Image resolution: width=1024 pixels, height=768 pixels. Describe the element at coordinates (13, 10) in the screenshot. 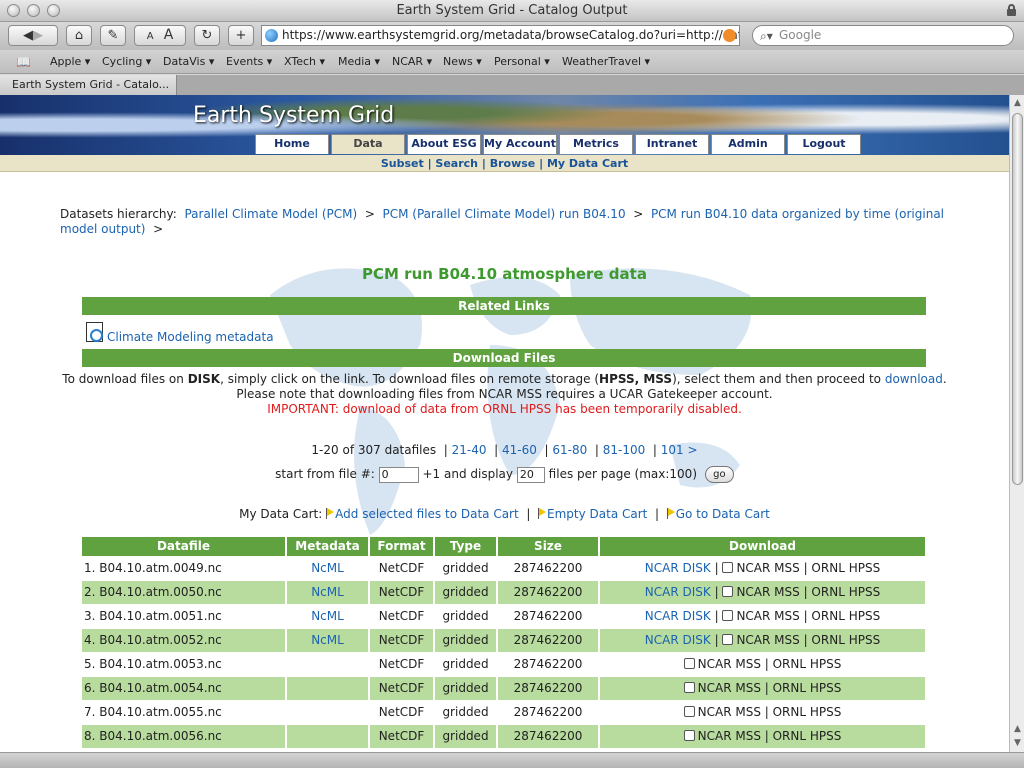

I see `close-window-button` at that location.